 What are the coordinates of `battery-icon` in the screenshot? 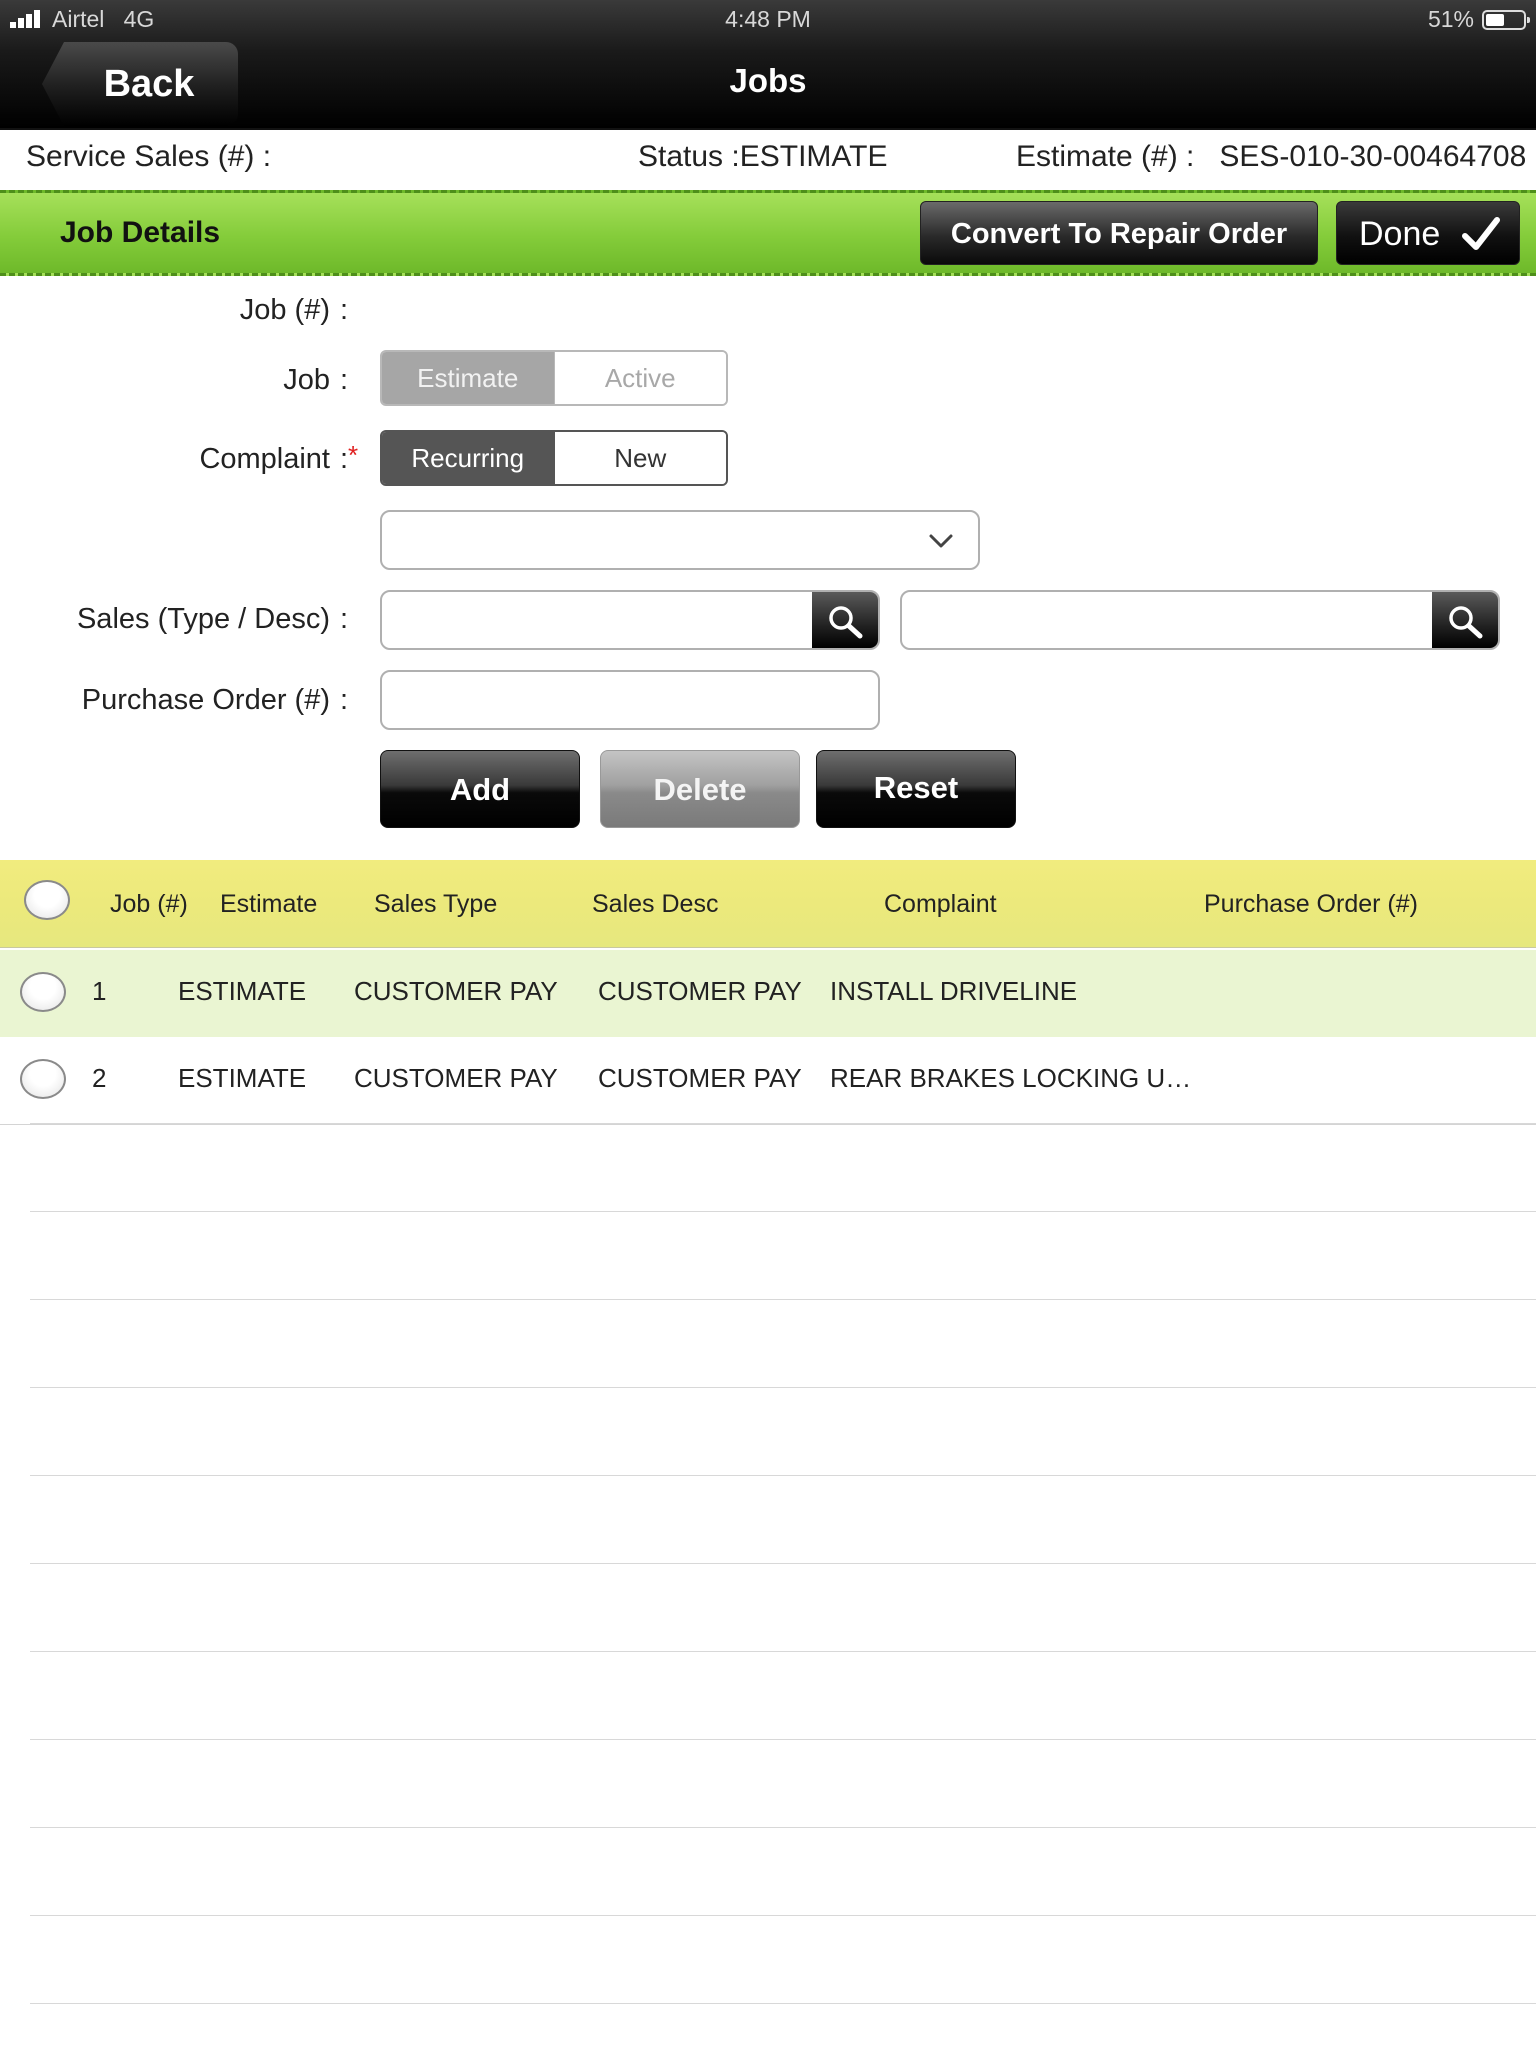 It's located at (1506, 20).